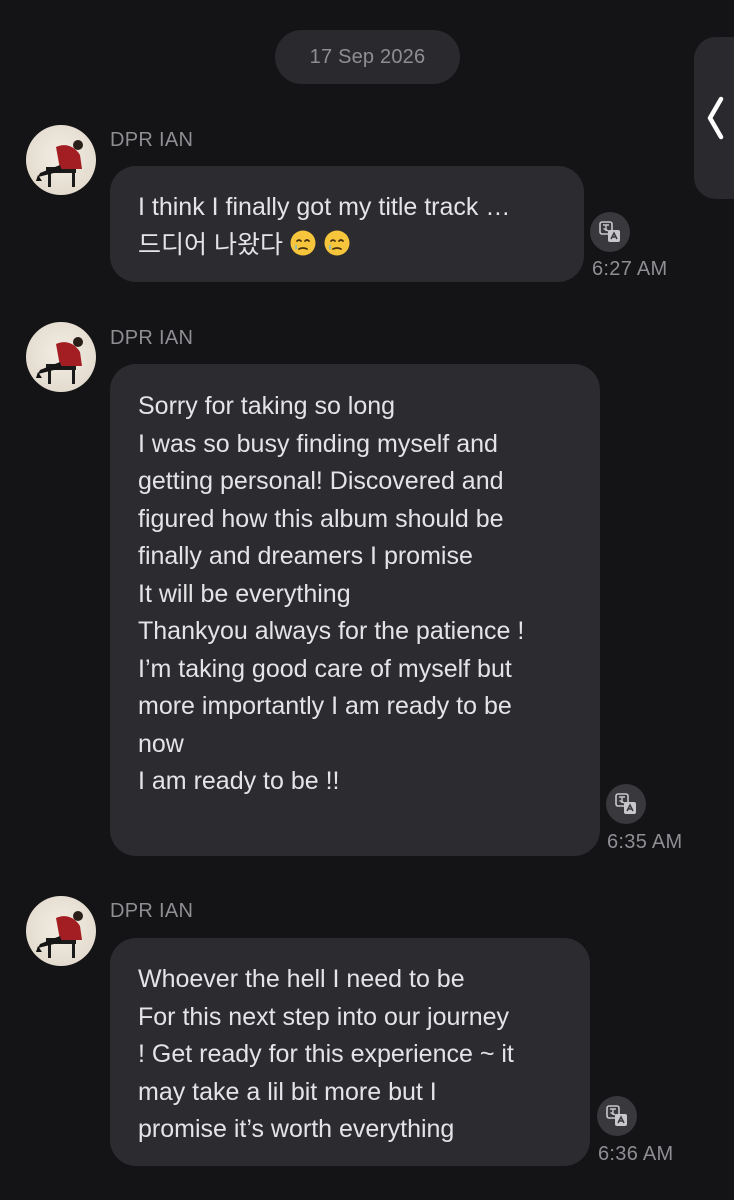 The height and width of the screenshot is (1200, 734). What do you see at coordinates (321, 518) in the screenshot?
I see `message-line: figured how this album should be` at bounding box center [321, 518].